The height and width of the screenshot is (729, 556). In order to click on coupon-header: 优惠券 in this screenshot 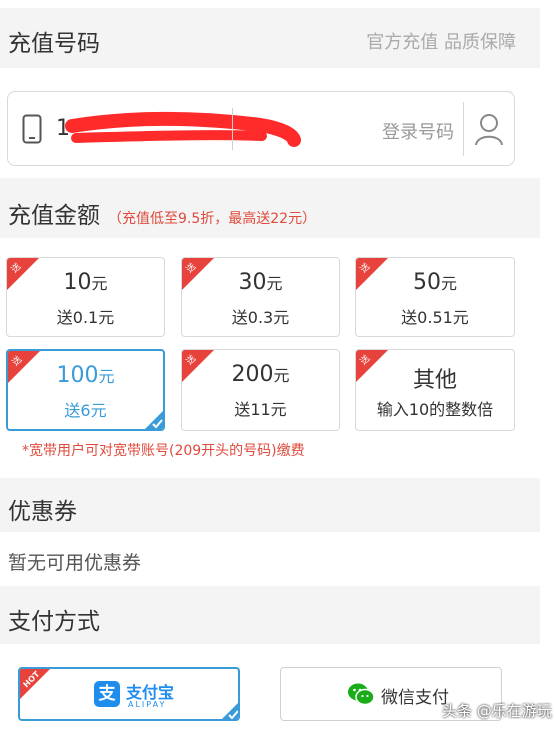, I will do `click(270, 505)`.